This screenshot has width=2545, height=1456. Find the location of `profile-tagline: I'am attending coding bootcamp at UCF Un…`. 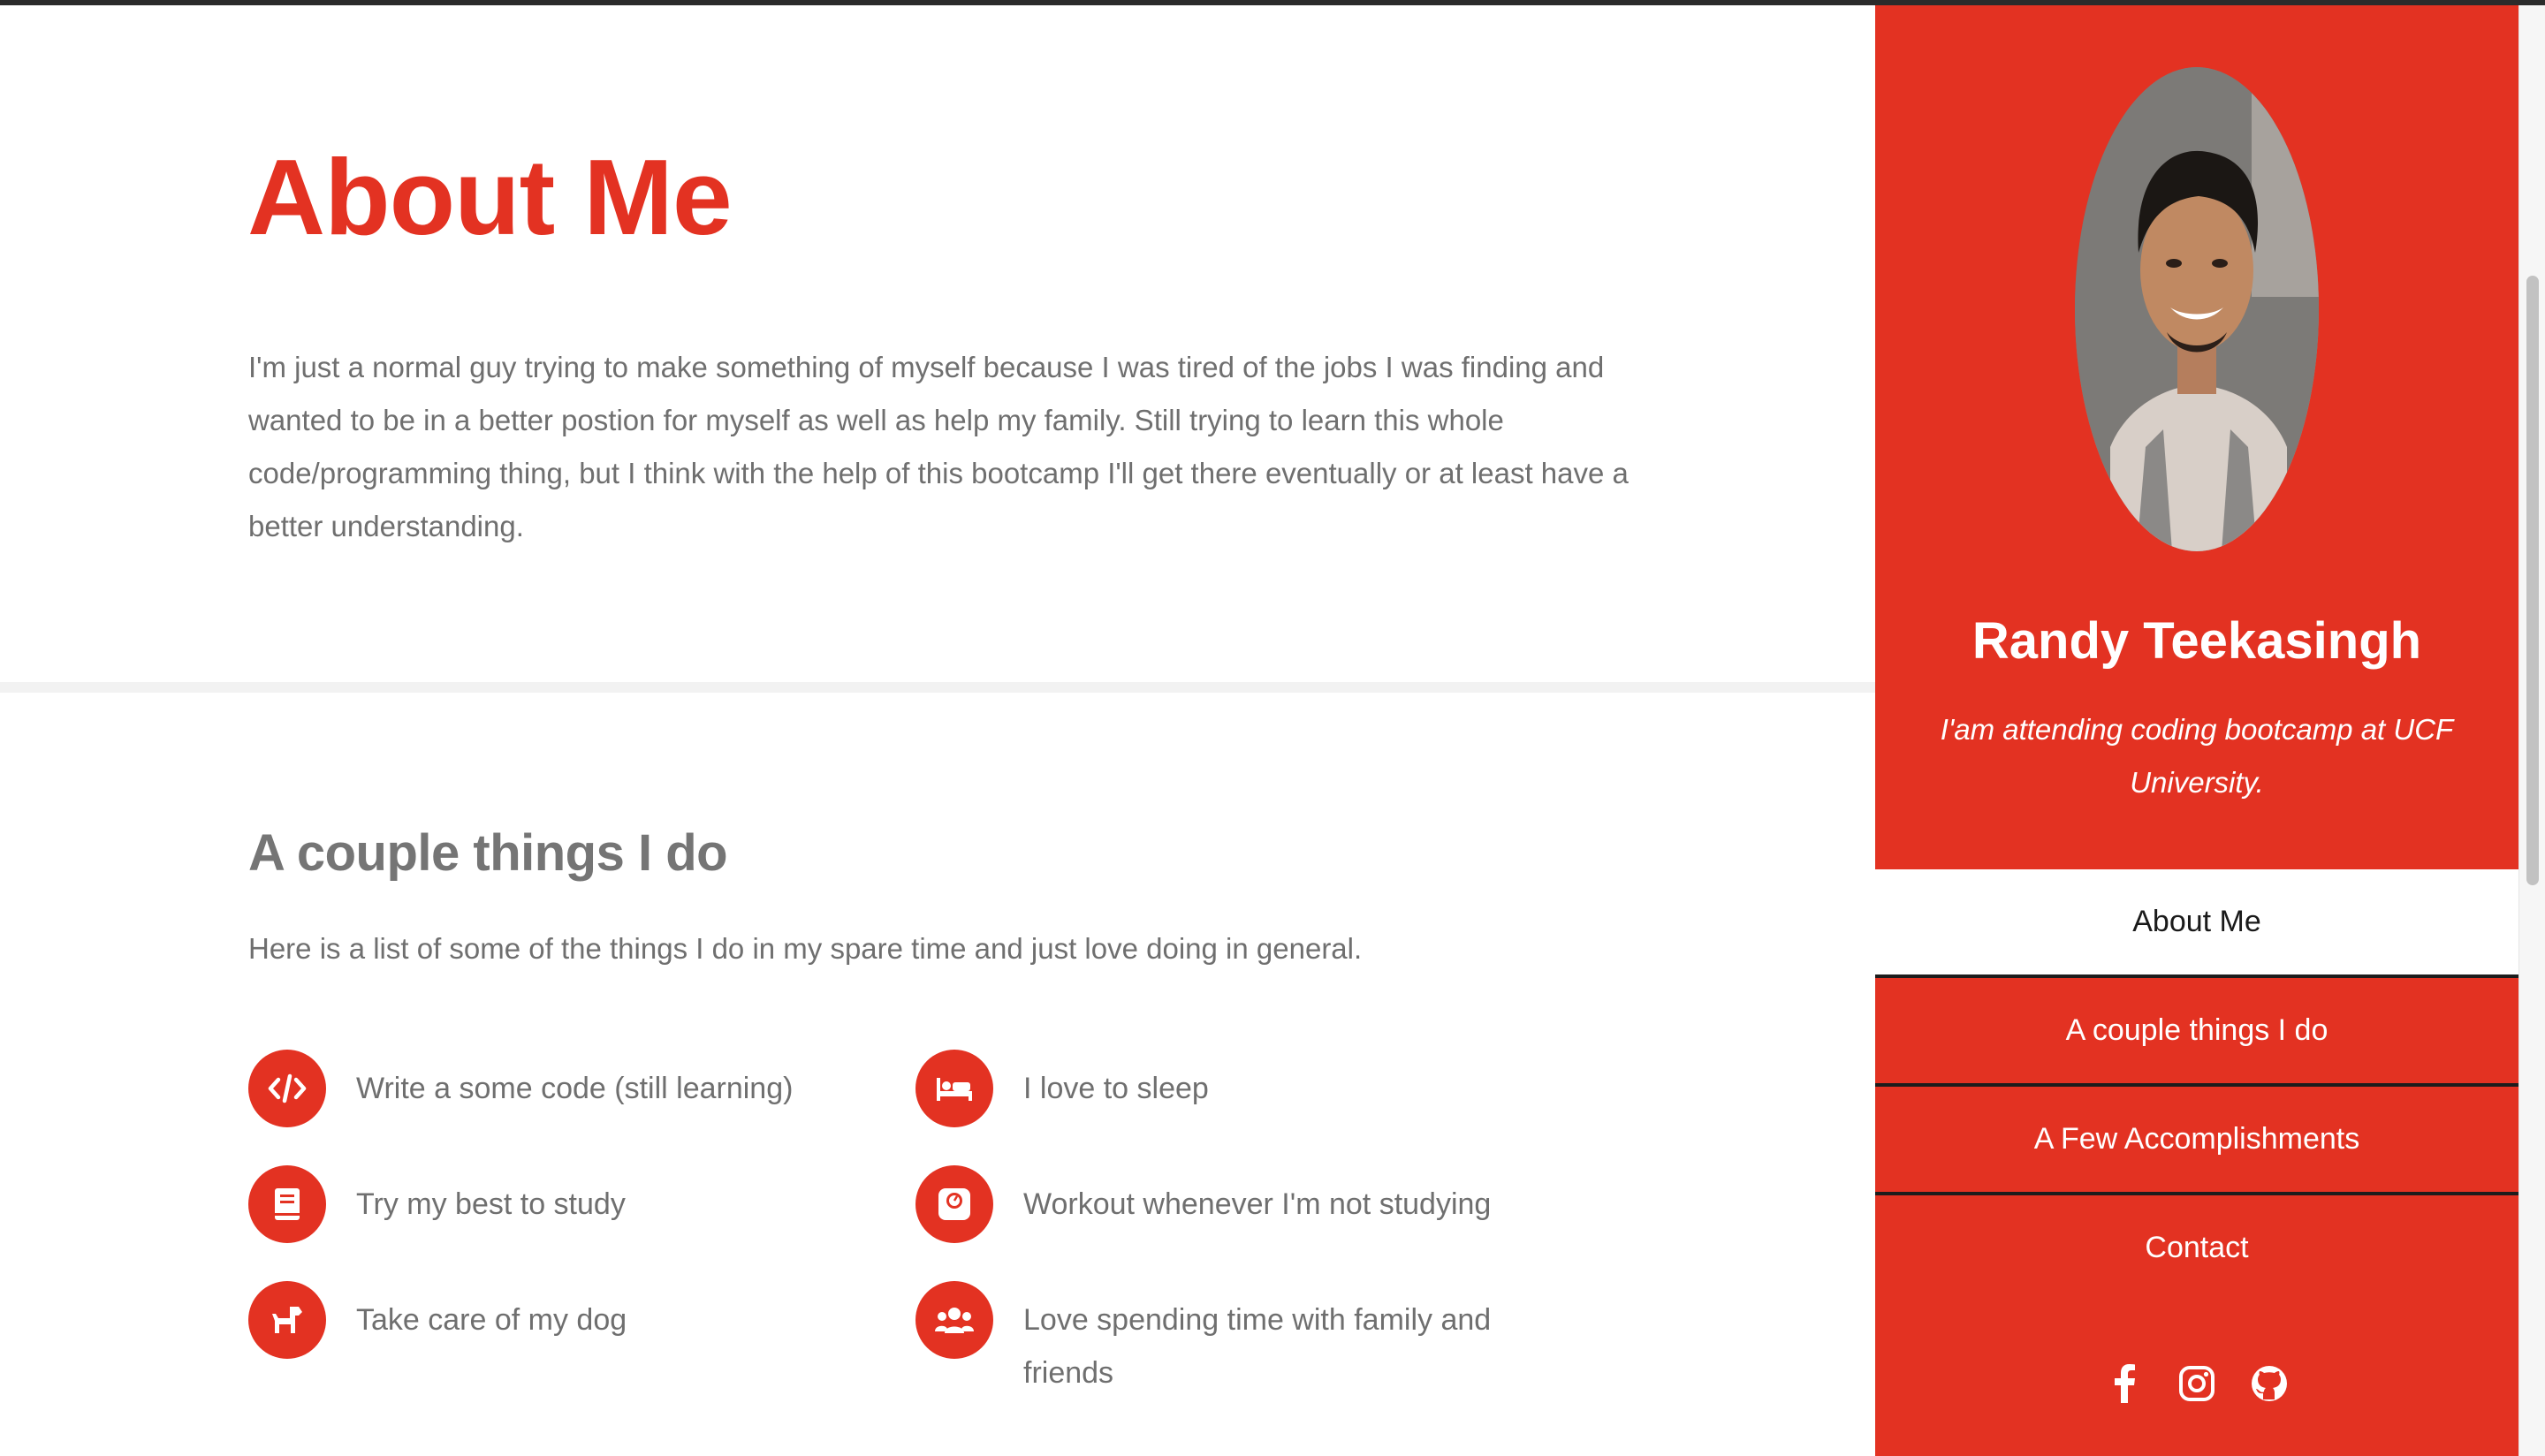

profile-tagline: I'am attending coding bootcamp at UCF Un… is located at coordinates (2197, 756).